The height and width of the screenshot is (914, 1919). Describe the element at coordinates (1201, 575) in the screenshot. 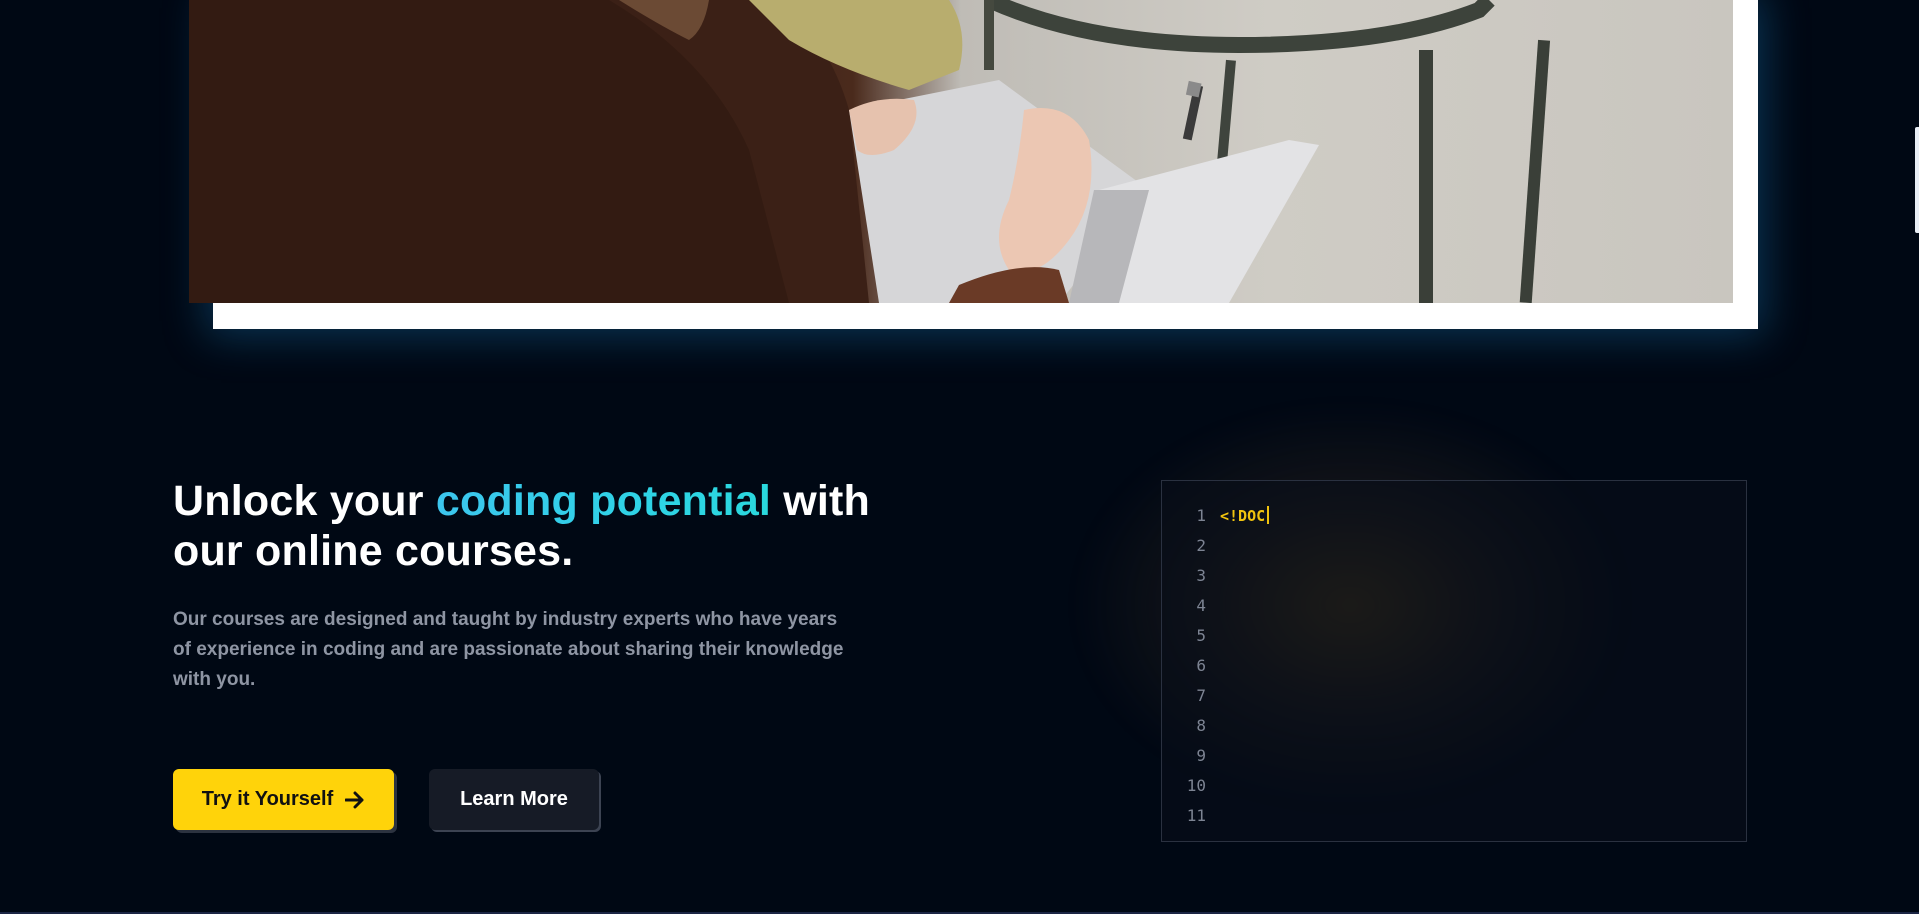

I see `line-number: 3` at that location.